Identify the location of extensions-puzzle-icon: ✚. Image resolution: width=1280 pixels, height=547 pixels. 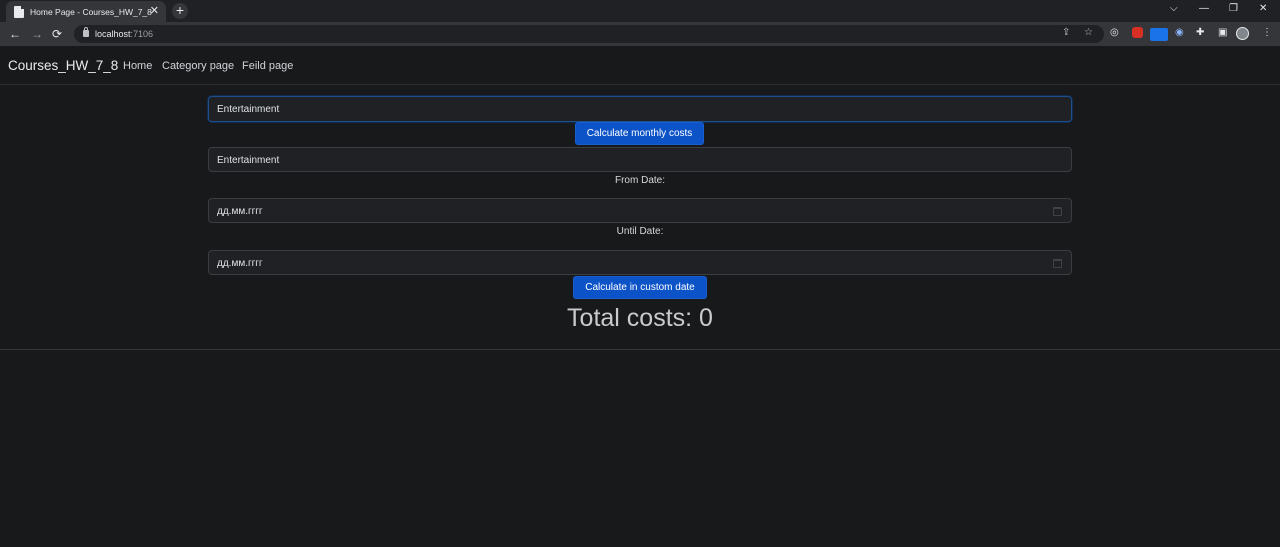
(1200, 33).